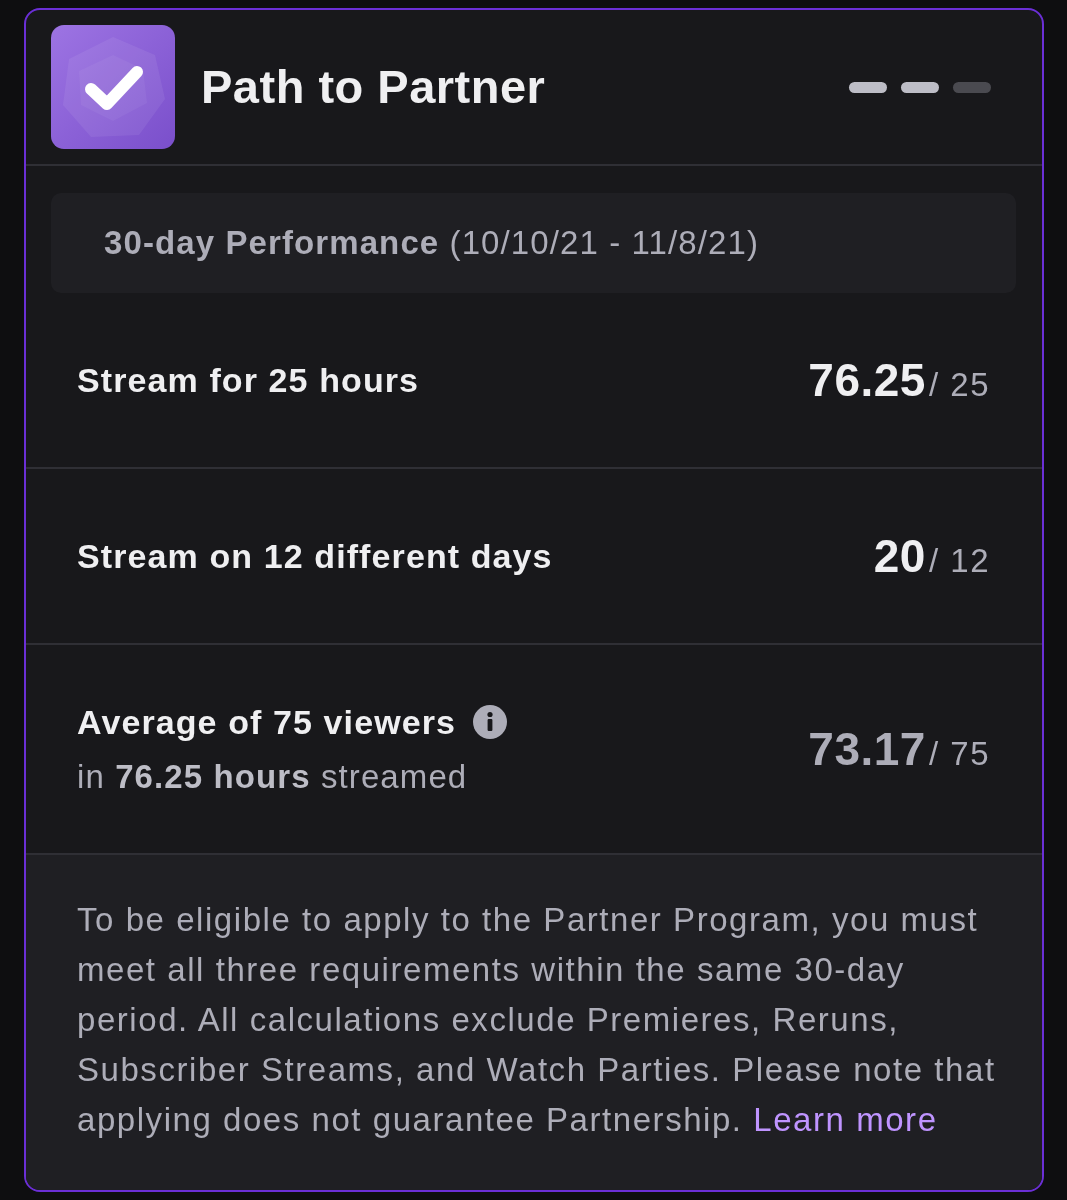  I want to click on requirement-label: Stream on 12 different days, so click(315, 556).